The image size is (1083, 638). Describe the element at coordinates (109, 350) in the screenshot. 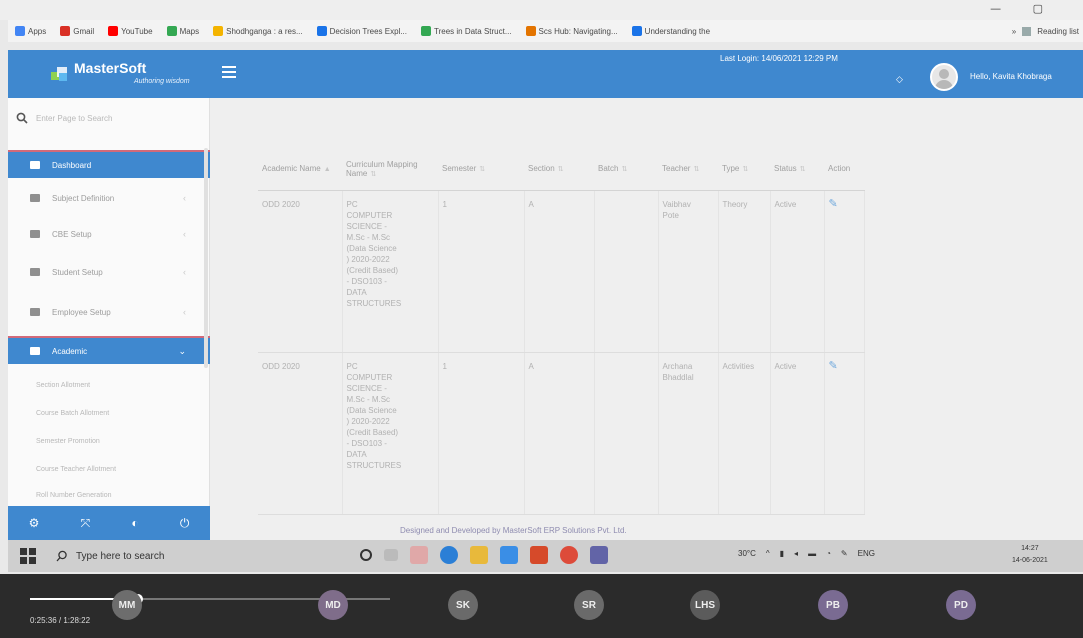

I see `sidebar-item-academic: Academic ⌄` at that location.